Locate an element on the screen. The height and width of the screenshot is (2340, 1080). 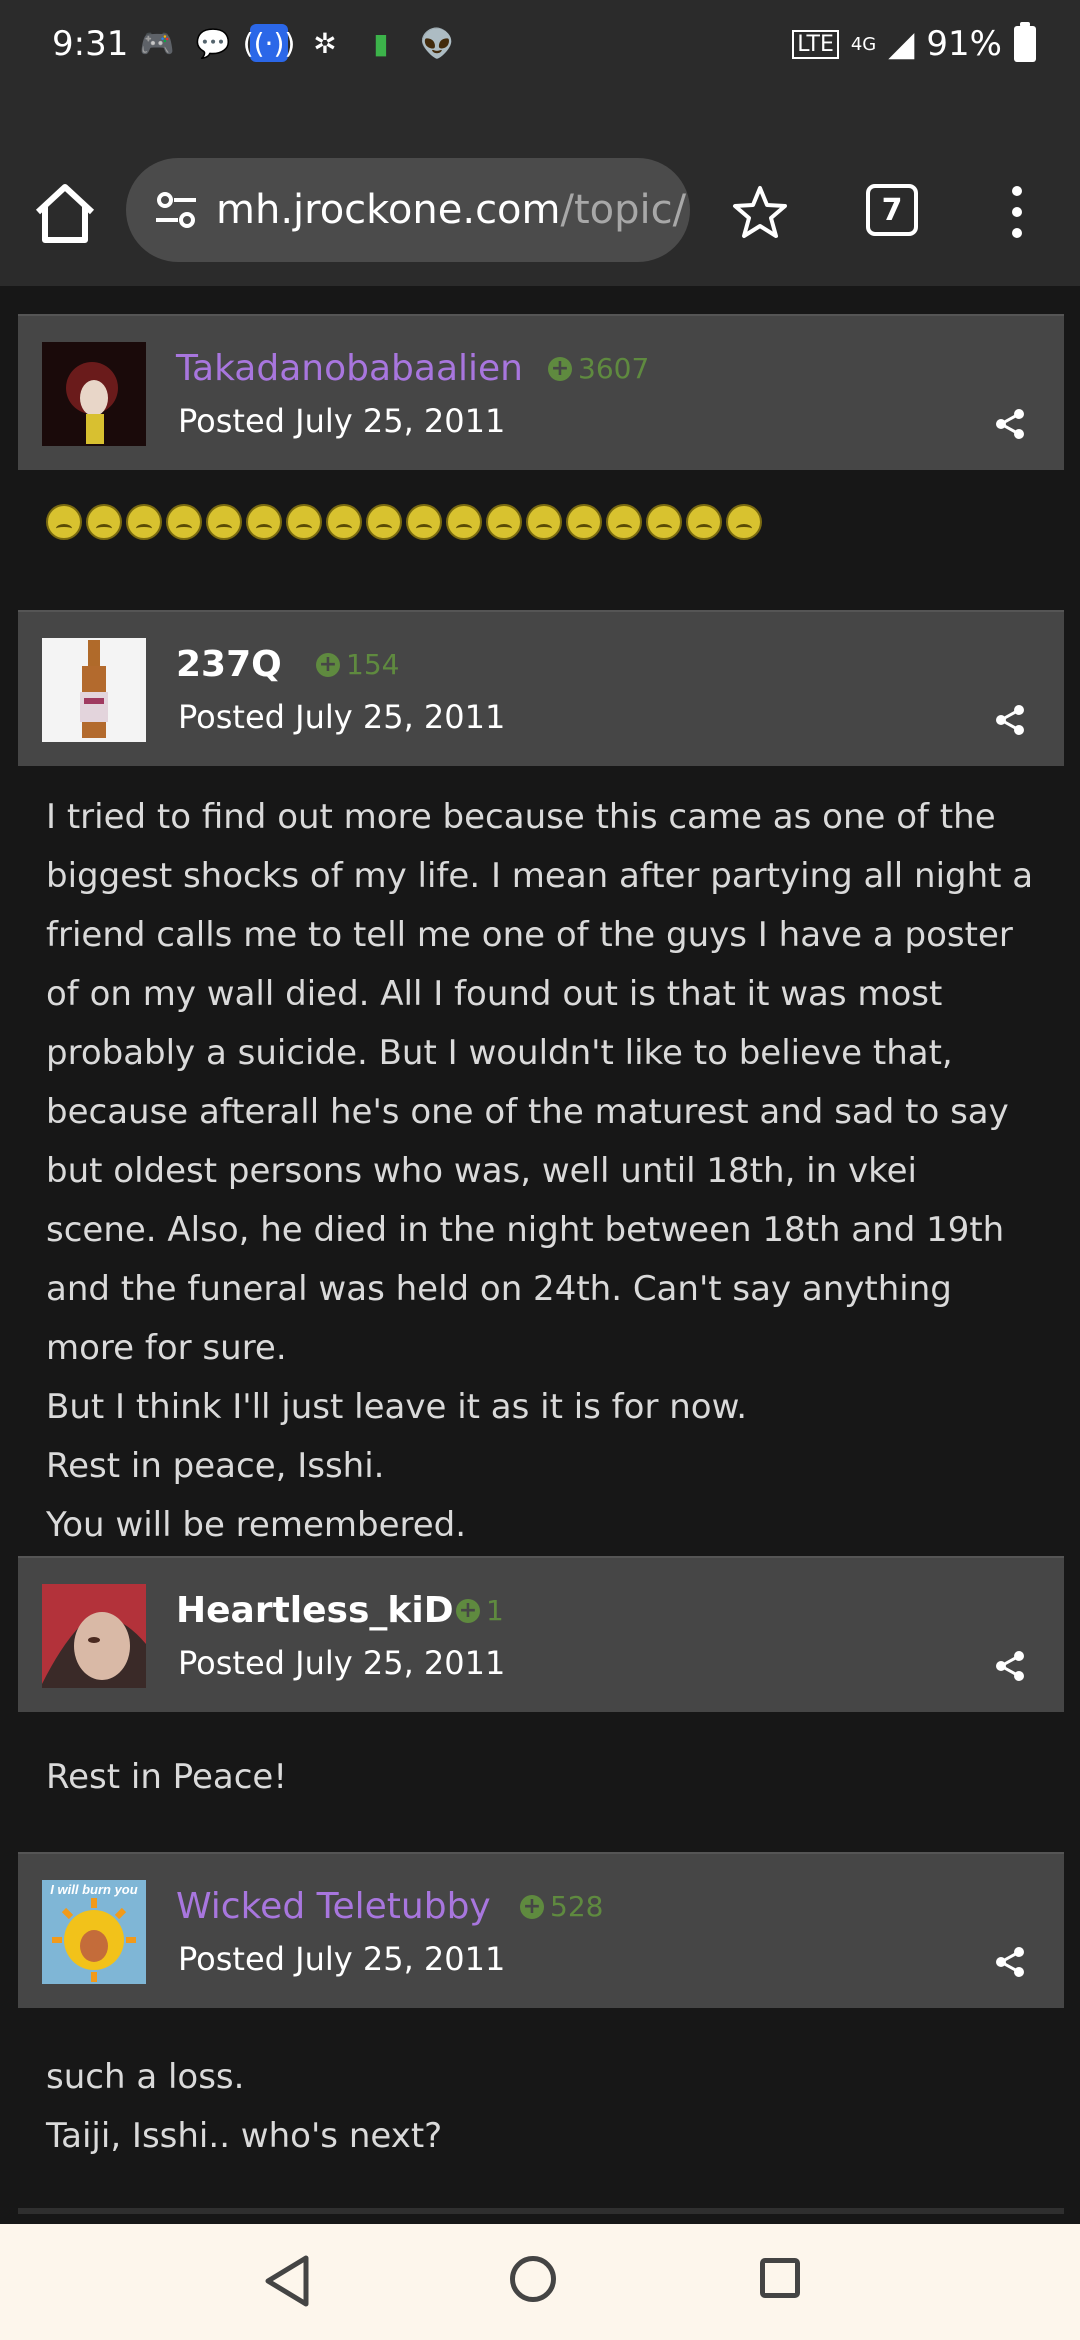
reputation-badge: +3607 is located at coordinates (598, 368).